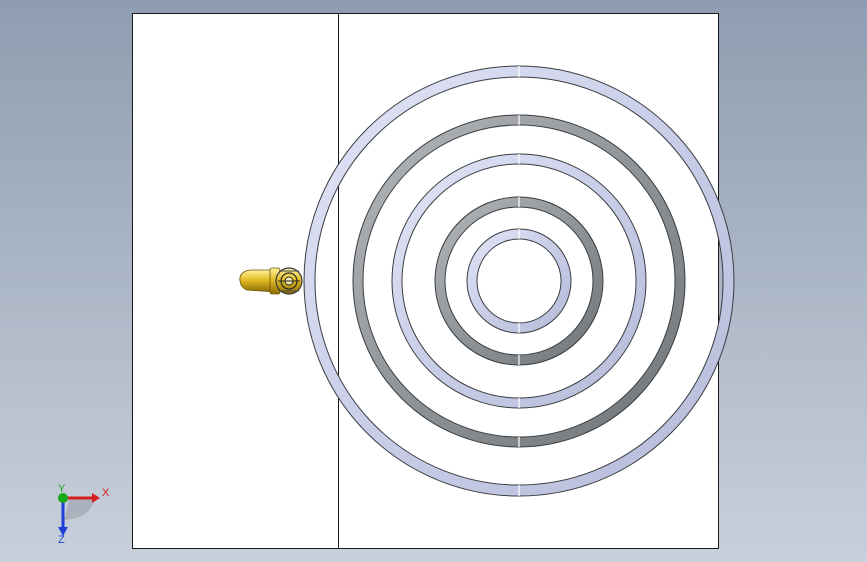  Describe the element at coordinates (106, 493) in the screenshot. I see `triad-x-label: X` at that location.